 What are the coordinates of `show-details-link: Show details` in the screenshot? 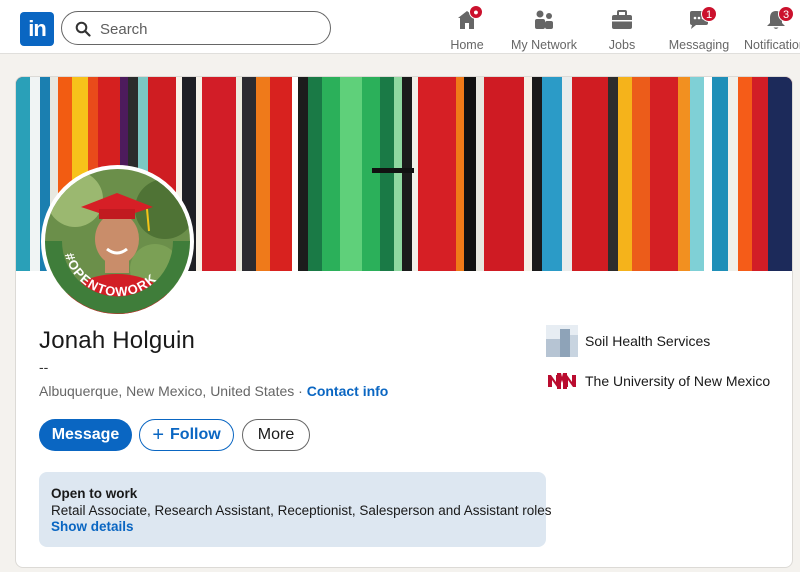 It's located at (92, 526).